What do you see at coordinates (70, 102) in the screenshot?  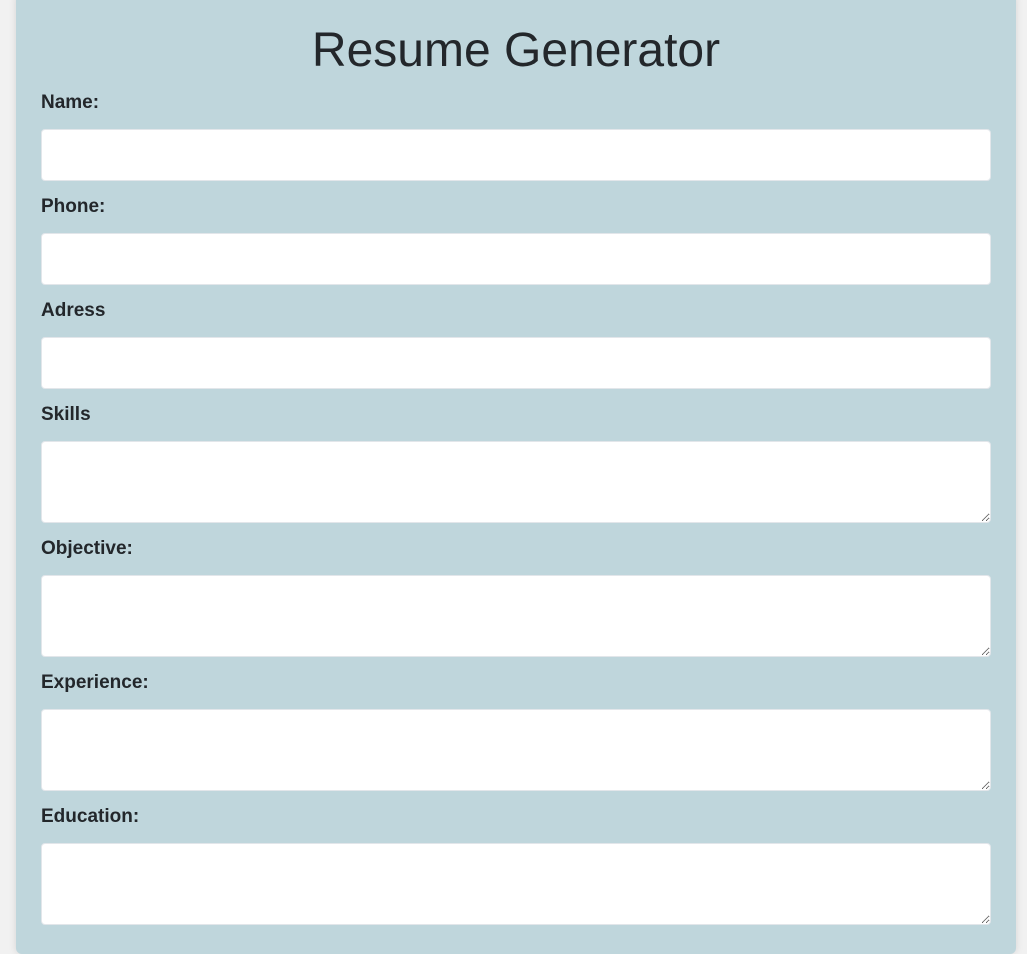 I see `name-label: Name:` at bounding box center [70, 102].